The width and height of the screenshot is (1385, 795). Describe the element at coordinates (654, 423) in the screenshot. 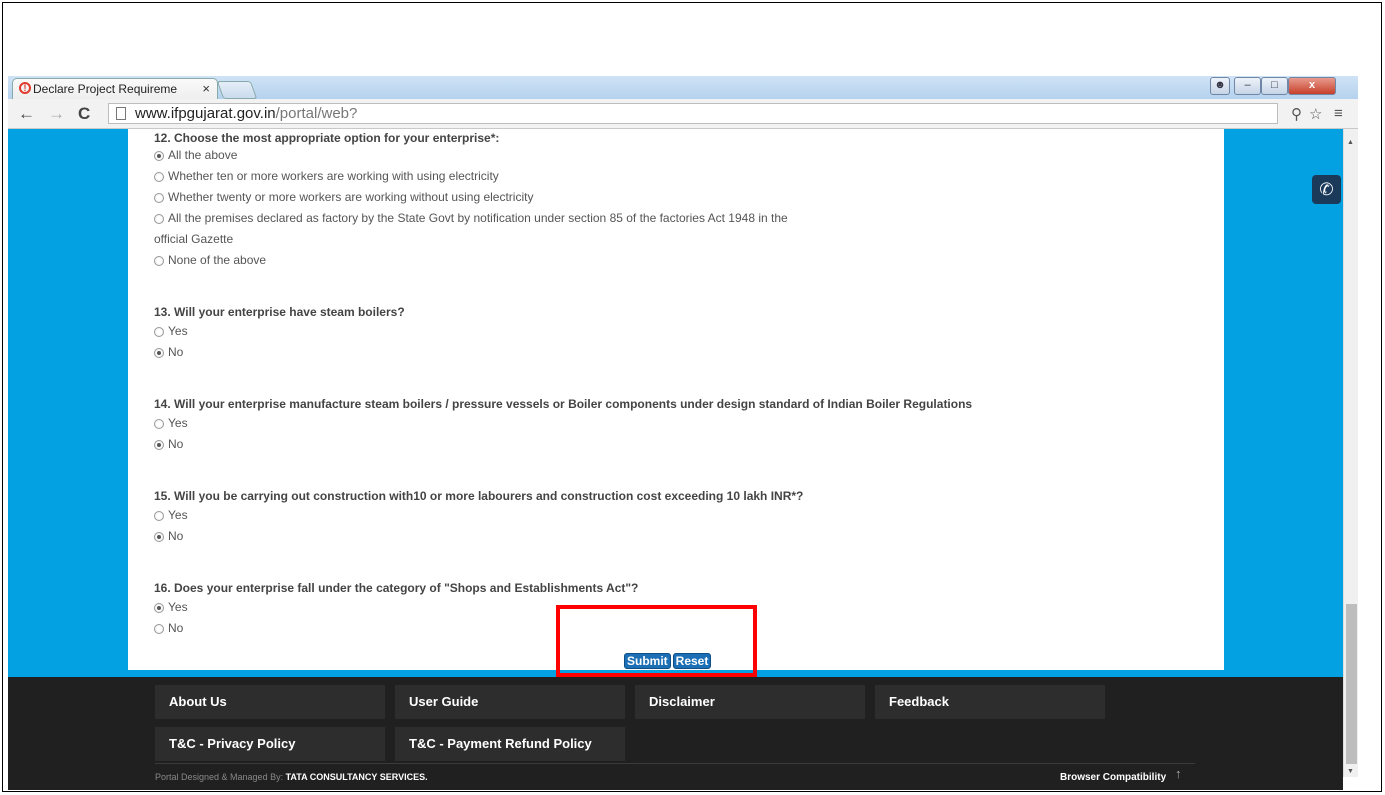

I see `q14-option-yes: Yes` at that location.